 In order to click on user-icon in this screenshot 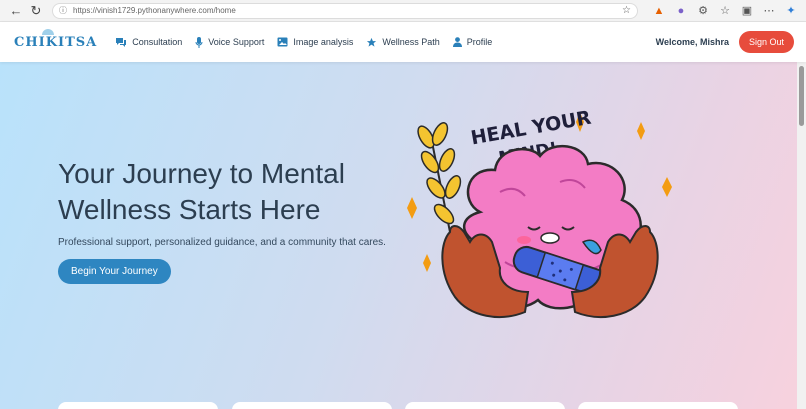, I will do `click(457, 42)`.